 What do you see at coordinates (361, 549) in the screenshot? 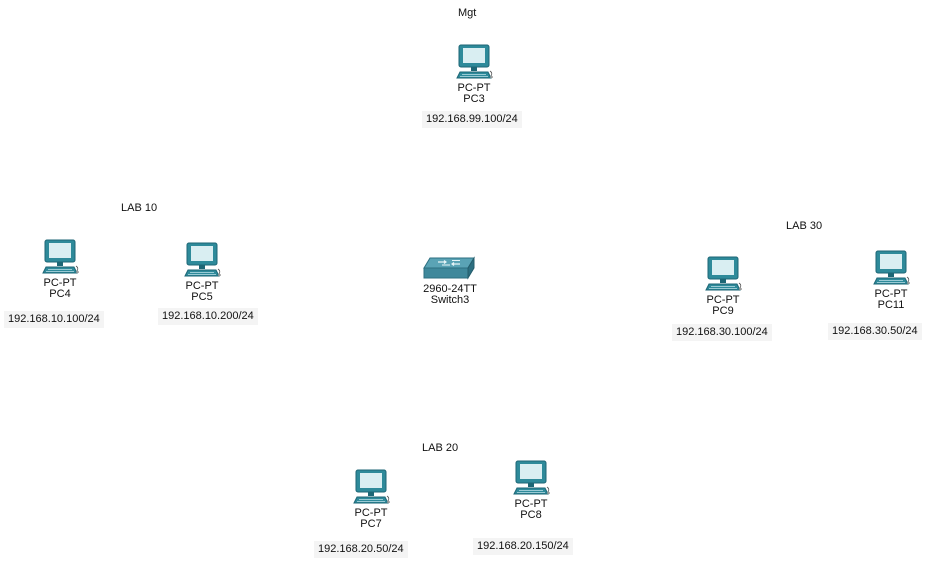
I see `ip-label-pc7: 192.168.20.50/24` at bounding box center [361, 549].